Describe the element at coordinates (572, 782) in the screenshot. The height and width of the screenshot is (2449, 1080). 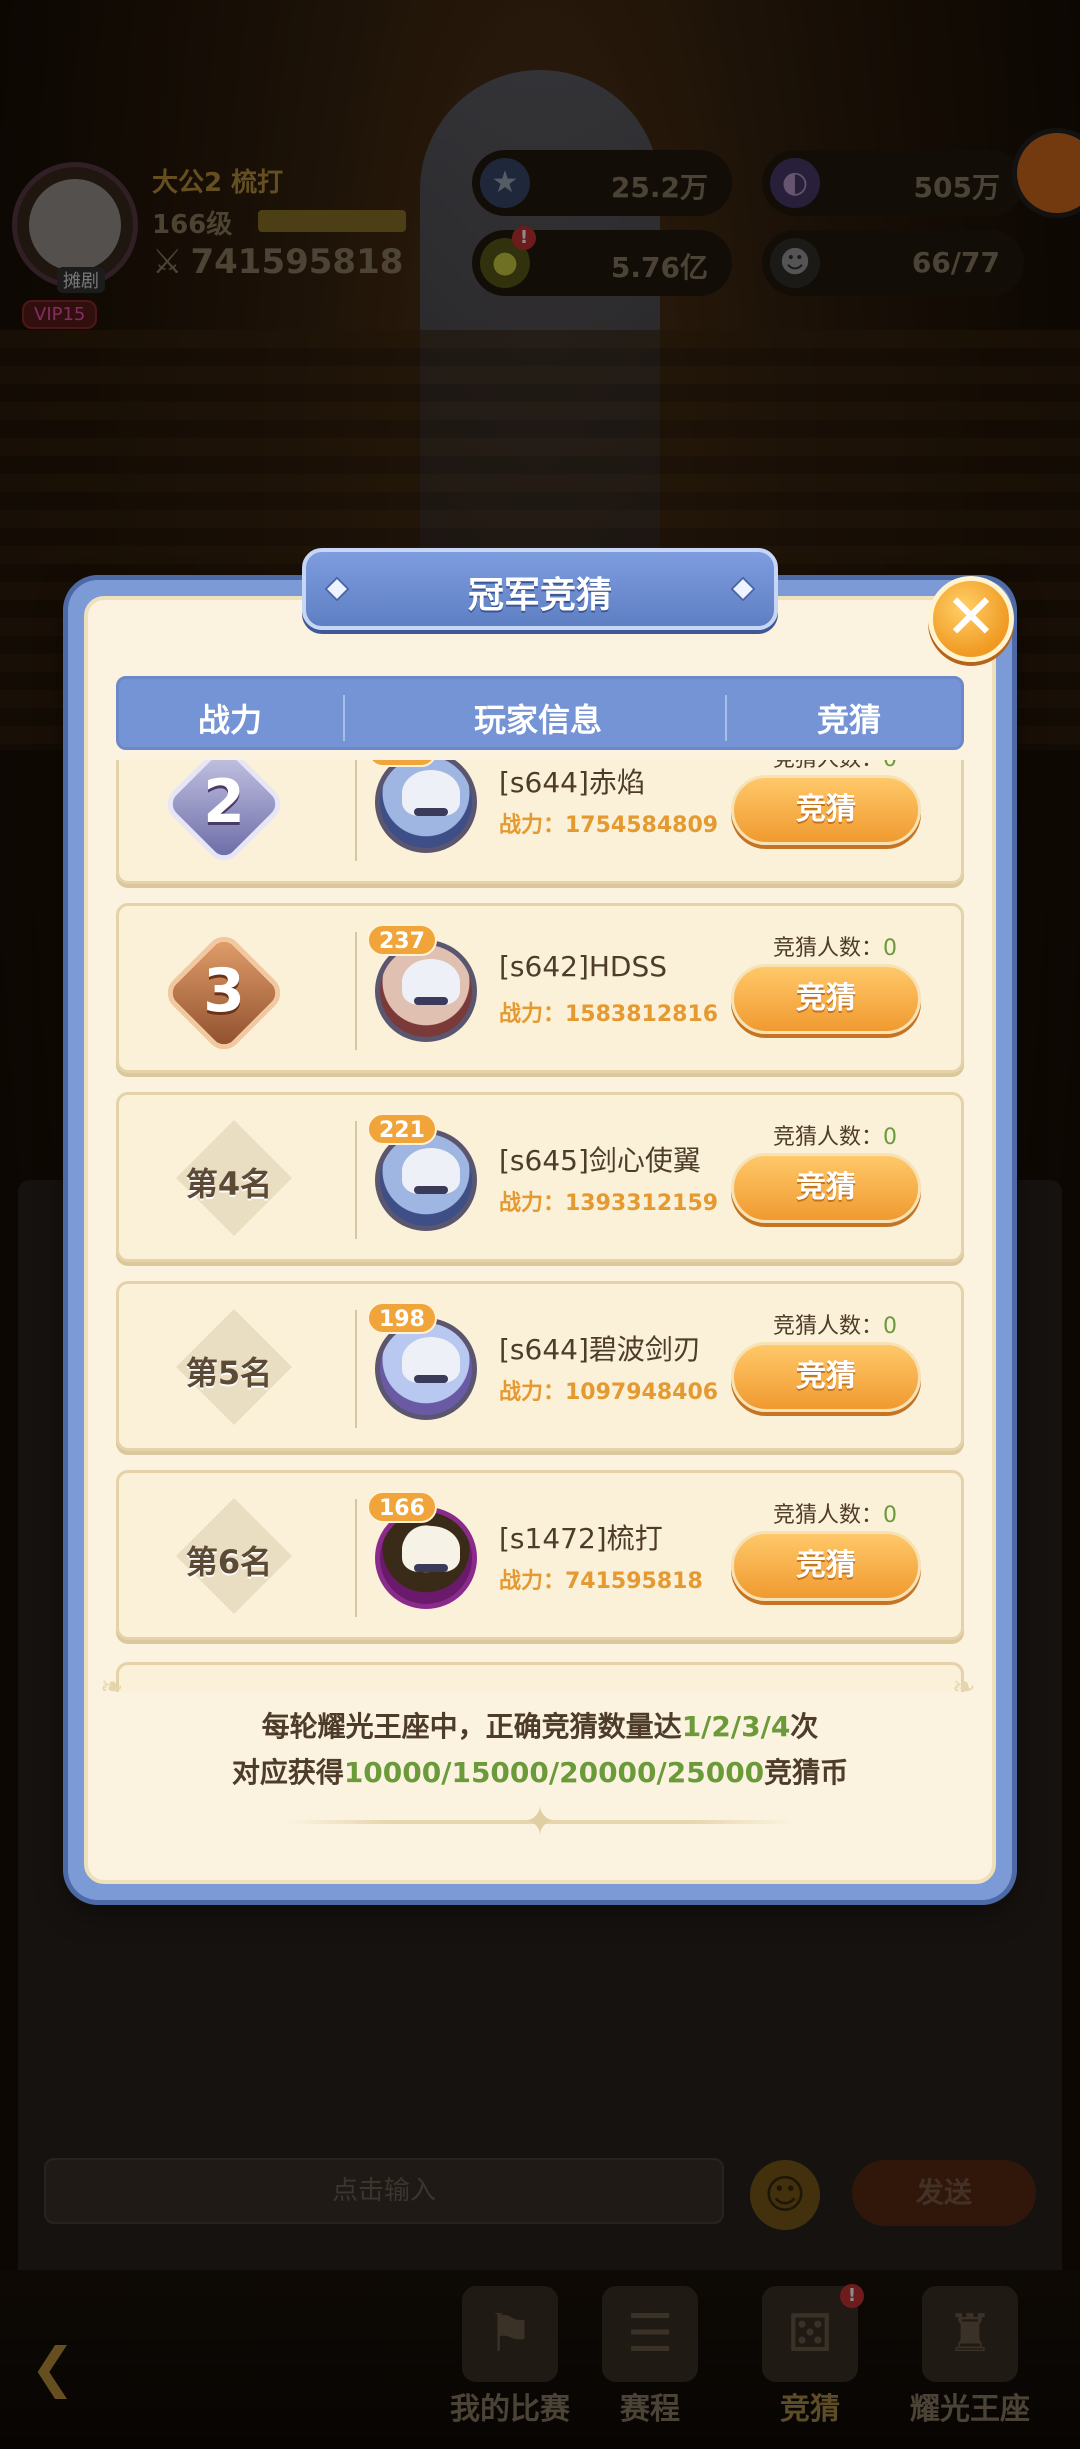
I see `player-entry-name: [s644]赤焰` at that location.